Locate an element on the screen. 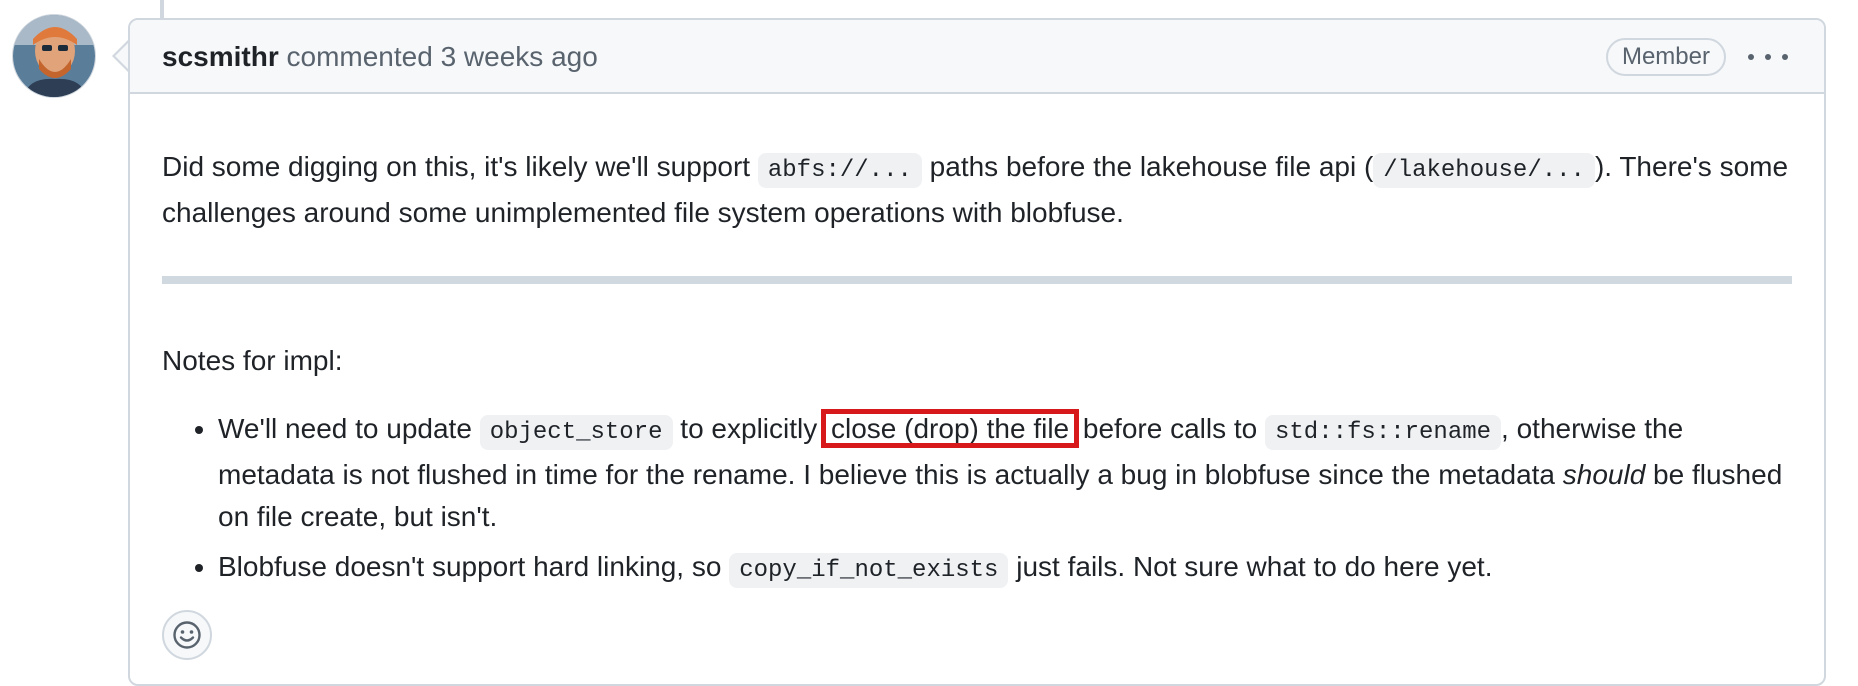 The width and height of the screenshot is (1858, 686). text-segment: before calls to is located at coordinates (1170, 428).